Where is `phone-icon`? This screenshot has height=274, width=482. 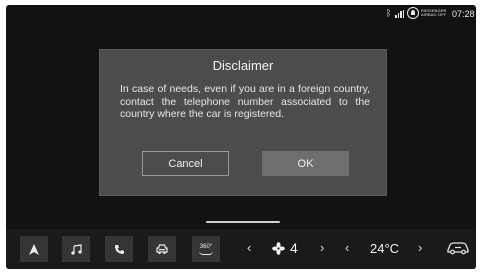 phone-icon is located at coordinates (119, 249).